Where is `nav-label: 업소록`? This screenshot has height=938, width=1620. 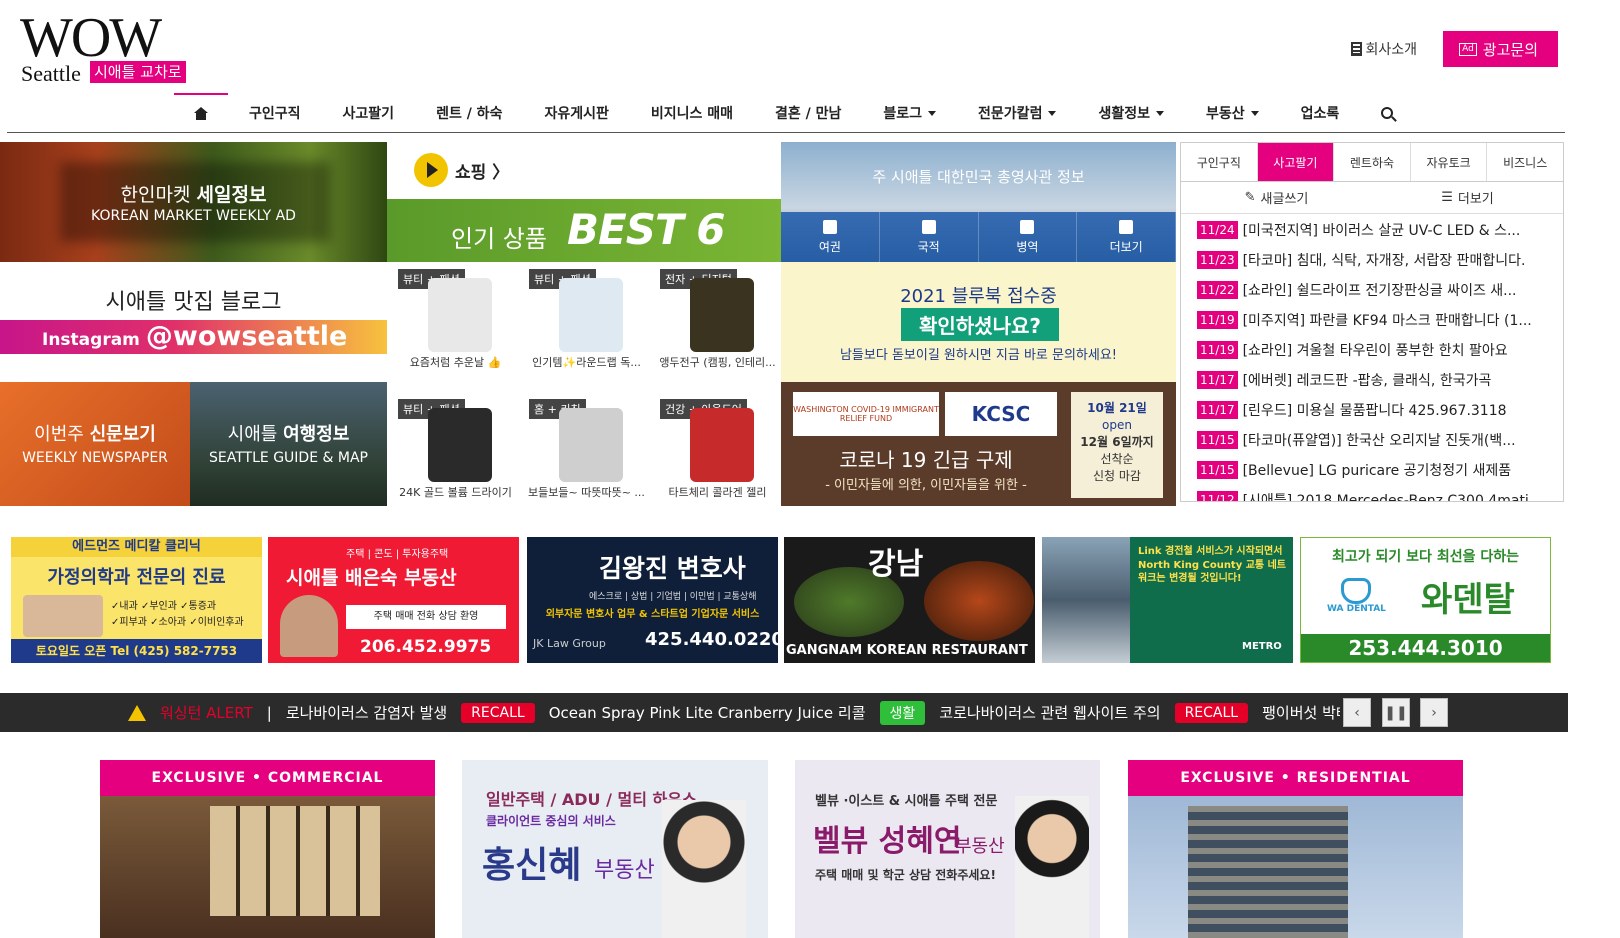 nav-label: 업소록 is located at coordinates (1320, 114).